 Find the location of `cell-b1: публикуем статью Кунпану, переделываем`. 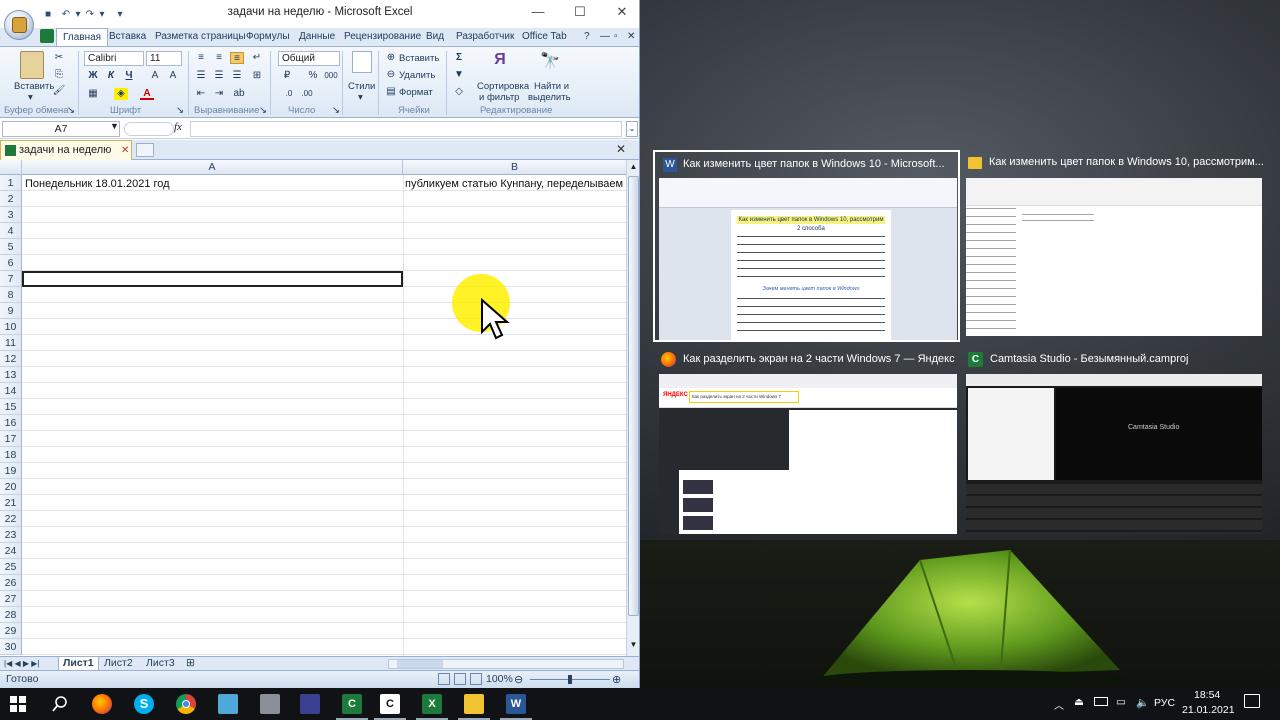

cell-b1: публикуем статью Кунпану, переделываем is located at coordinates (515, 184).